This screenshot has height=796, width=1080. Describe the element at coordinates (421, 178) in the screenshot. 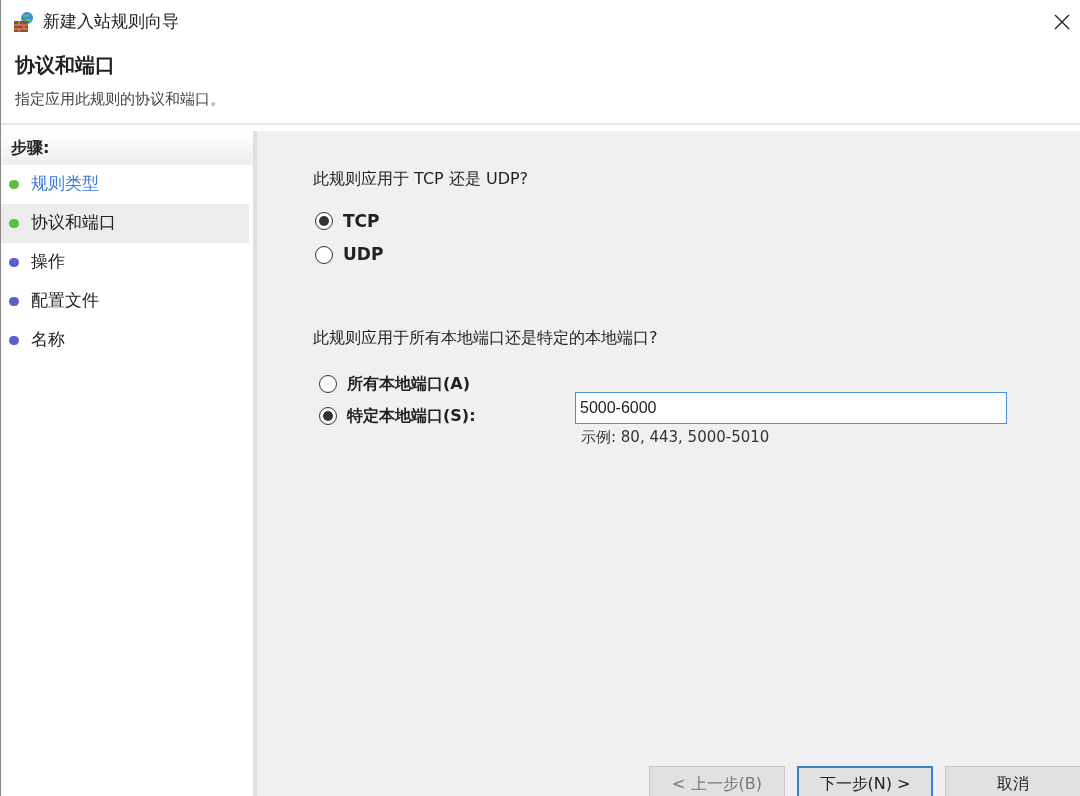

I see `protocol-question: 此规则应用于 TCP 还是 UDP?` at that location.